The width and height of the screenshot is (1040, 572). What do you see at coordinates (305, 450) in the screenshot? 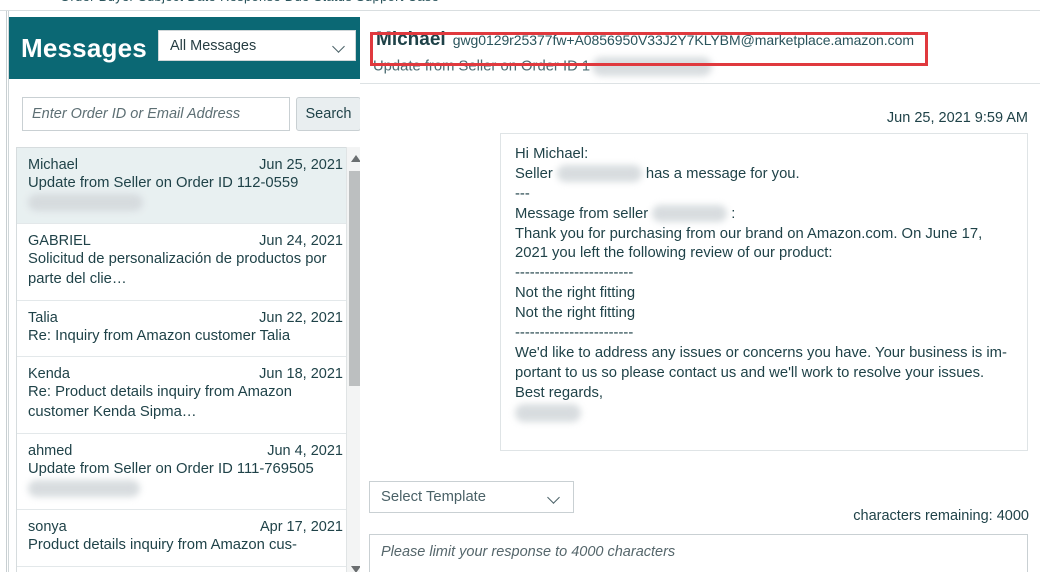
I see `list-item-date: Jun 4, 2021` at bounding box center [305, 450].